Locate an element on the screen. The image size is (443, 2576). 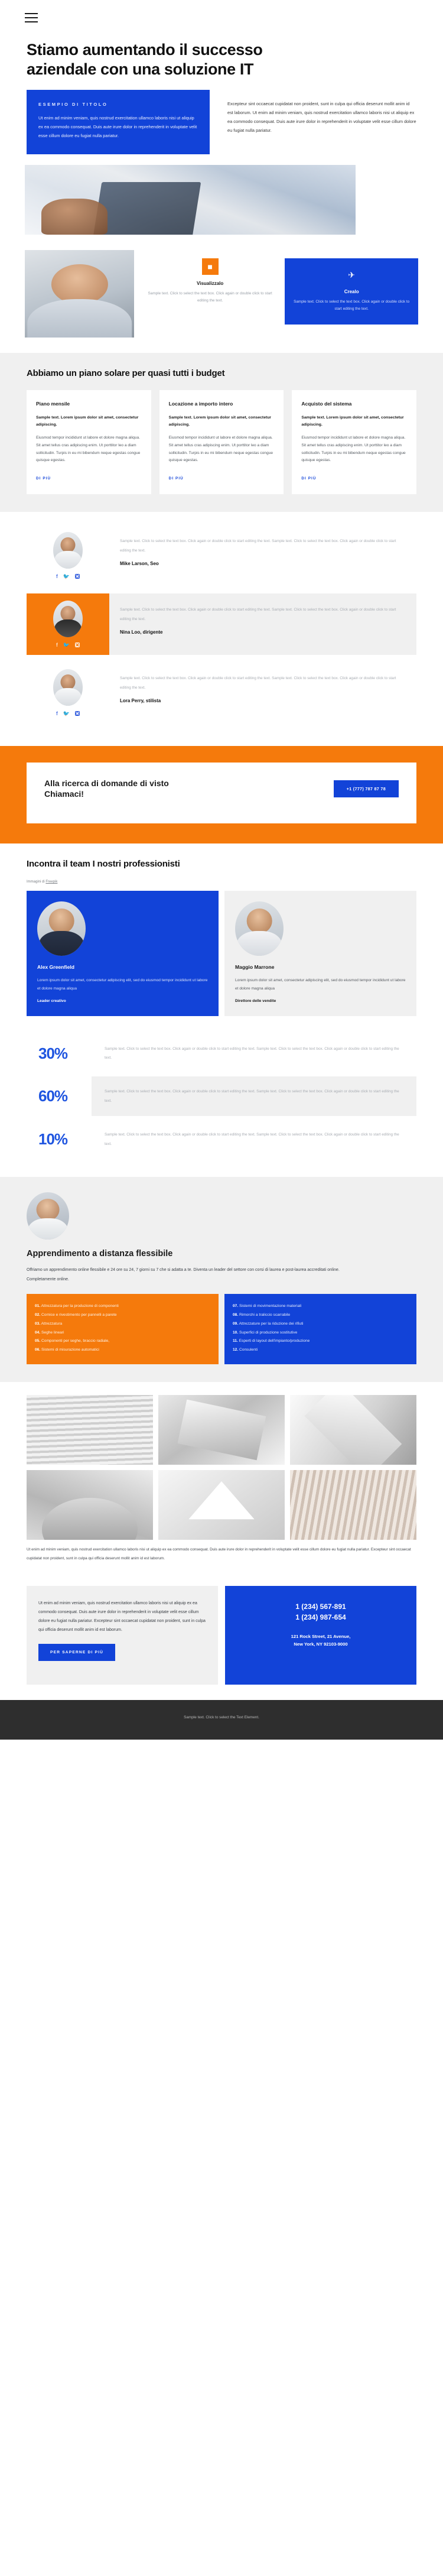
phone-numbers: 1 (234) 567-891 1 (234) 987-654 is located at coordinates (321, 1612).